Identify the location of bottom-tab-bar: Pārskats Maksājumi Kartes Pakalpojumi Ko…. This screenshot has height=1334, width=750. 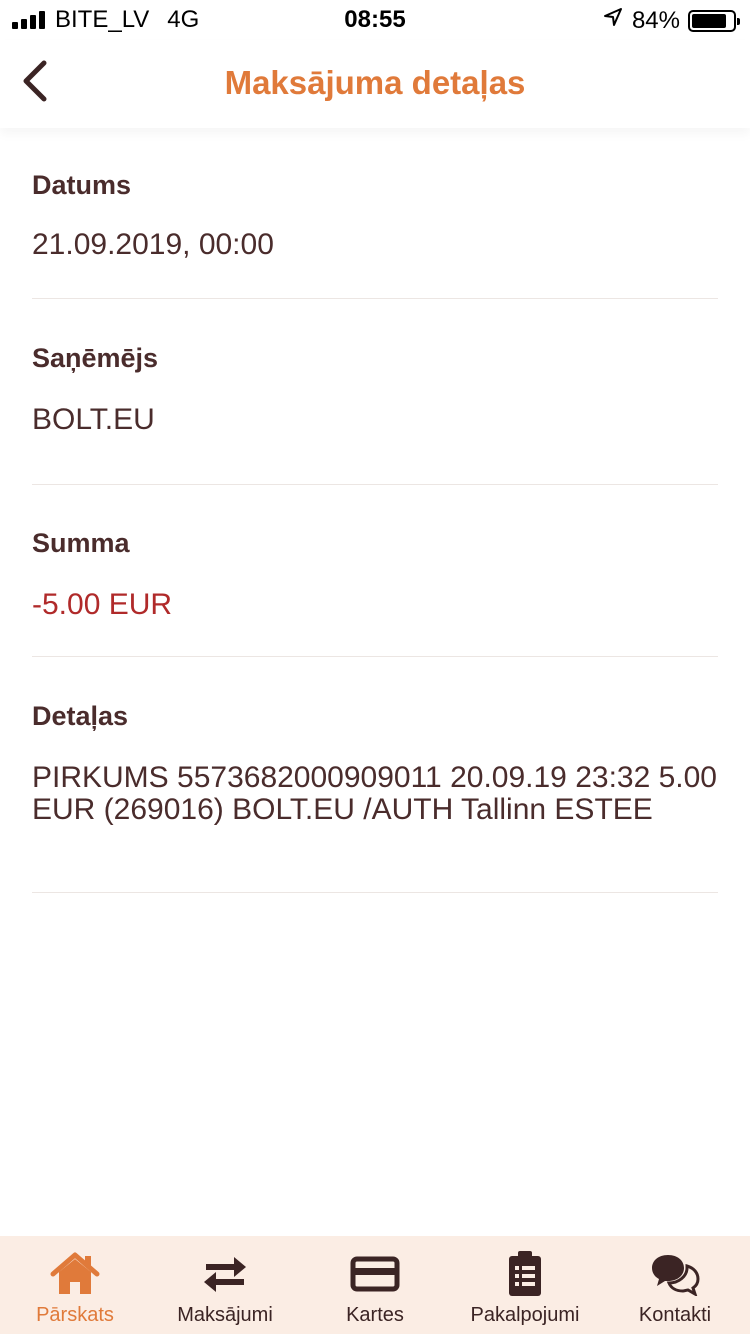
(375, 1285).